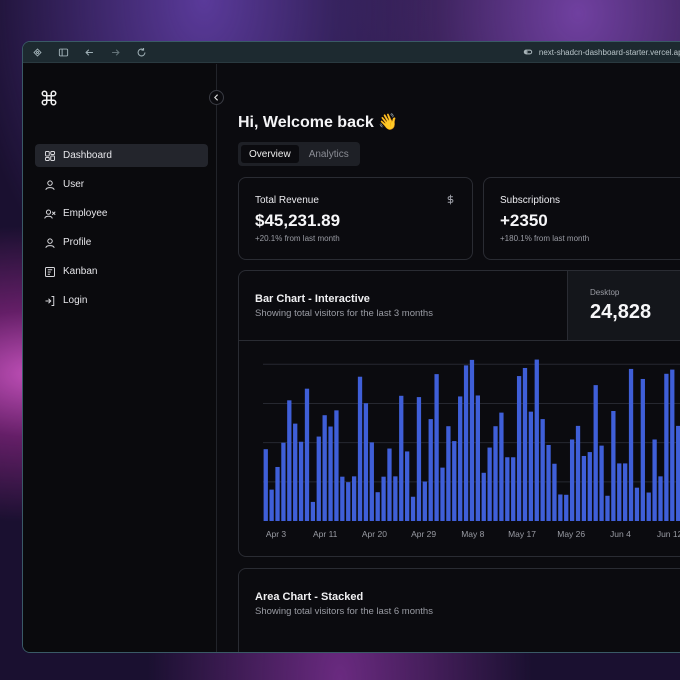 This screenshot has width=680, height=680. Describe the element at coordinates (329, 154) in the screenshot. I see `tab-analytics: Analytics` at that location.